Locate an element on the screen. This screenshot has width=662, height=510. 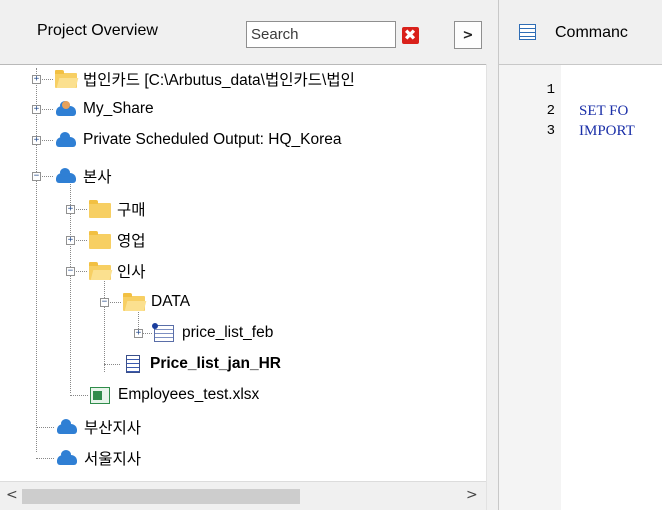
table-icon is located at coordinates (164, 332).